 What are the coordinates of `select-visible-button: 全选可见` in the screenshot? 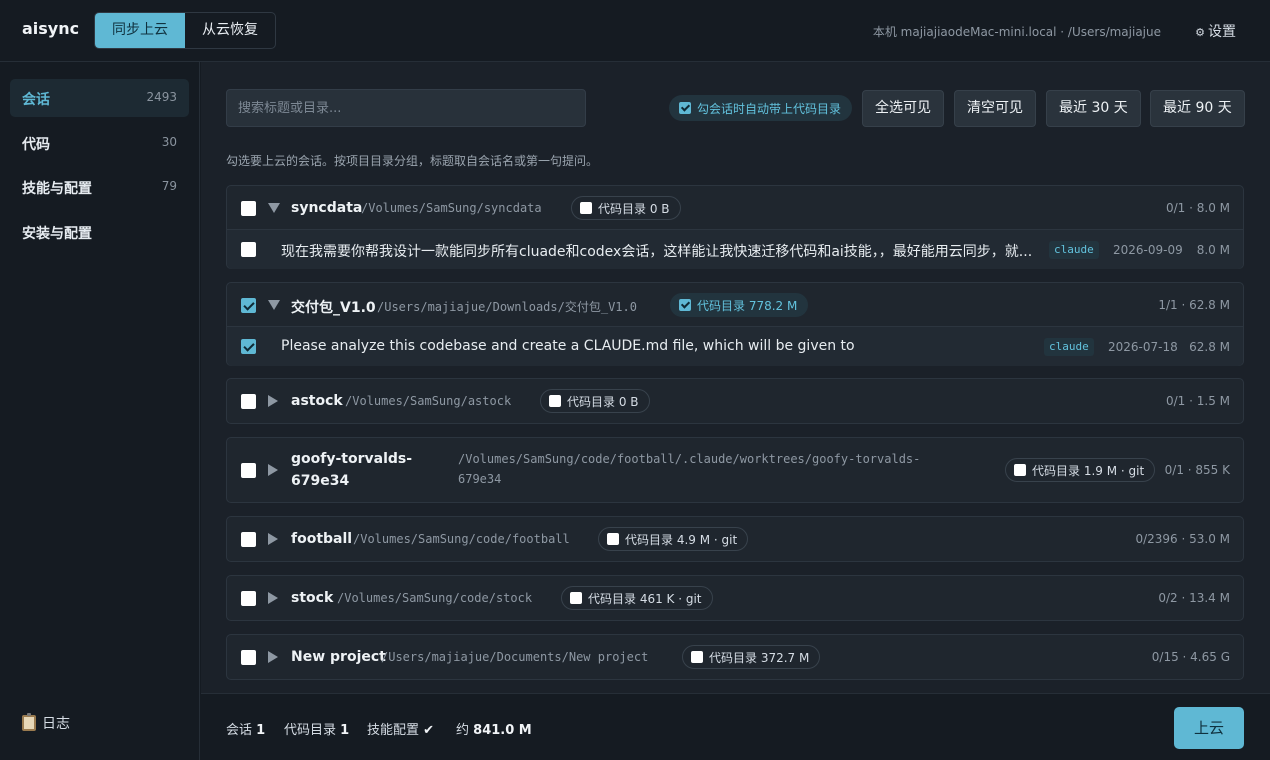 It's located at (903, 108).